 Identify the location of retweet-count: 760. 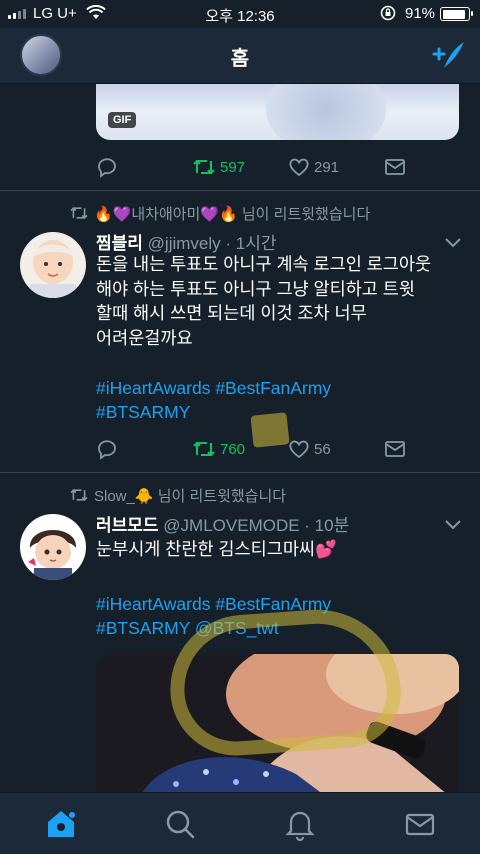
(233, 449).